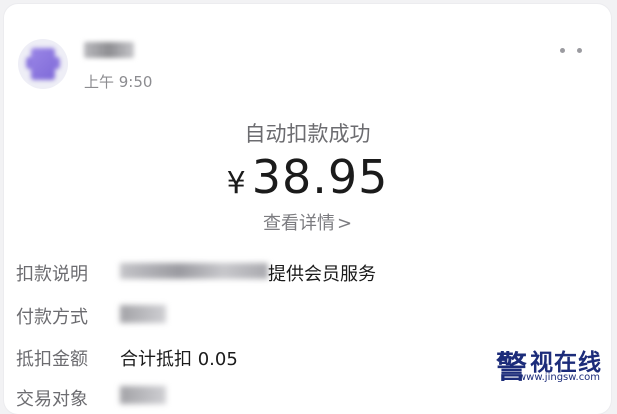 The width and height of the screenshot is (617, 414). Describe the element at coordinates (298, 223) in the screenshot. I see `view-details-label: 查看详情` at that location.